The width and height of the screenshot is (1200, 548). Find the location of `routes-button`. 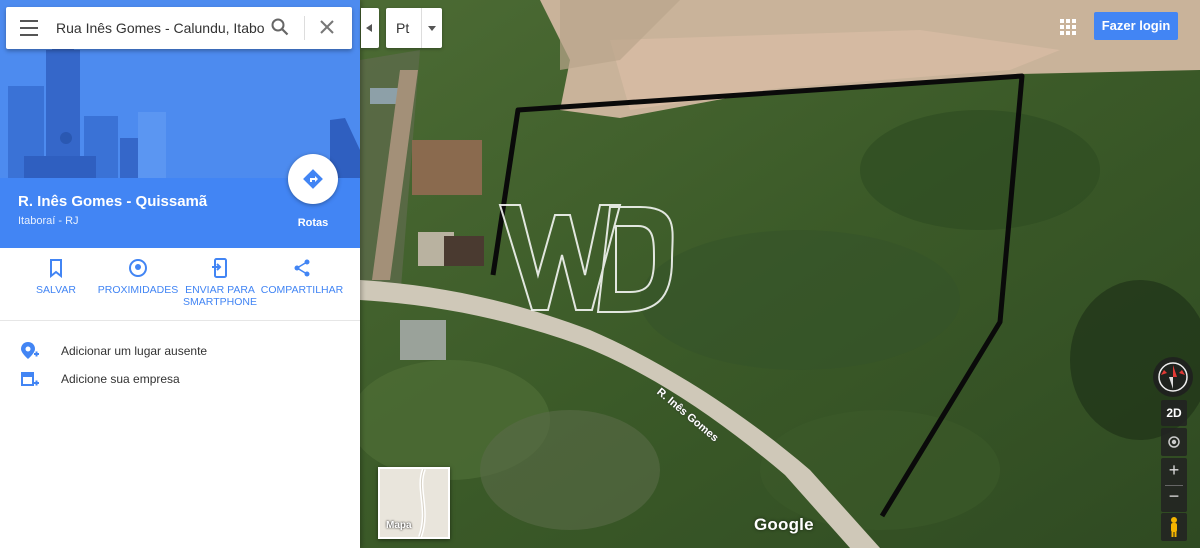

routes-button is located at coordinates (313, 179).